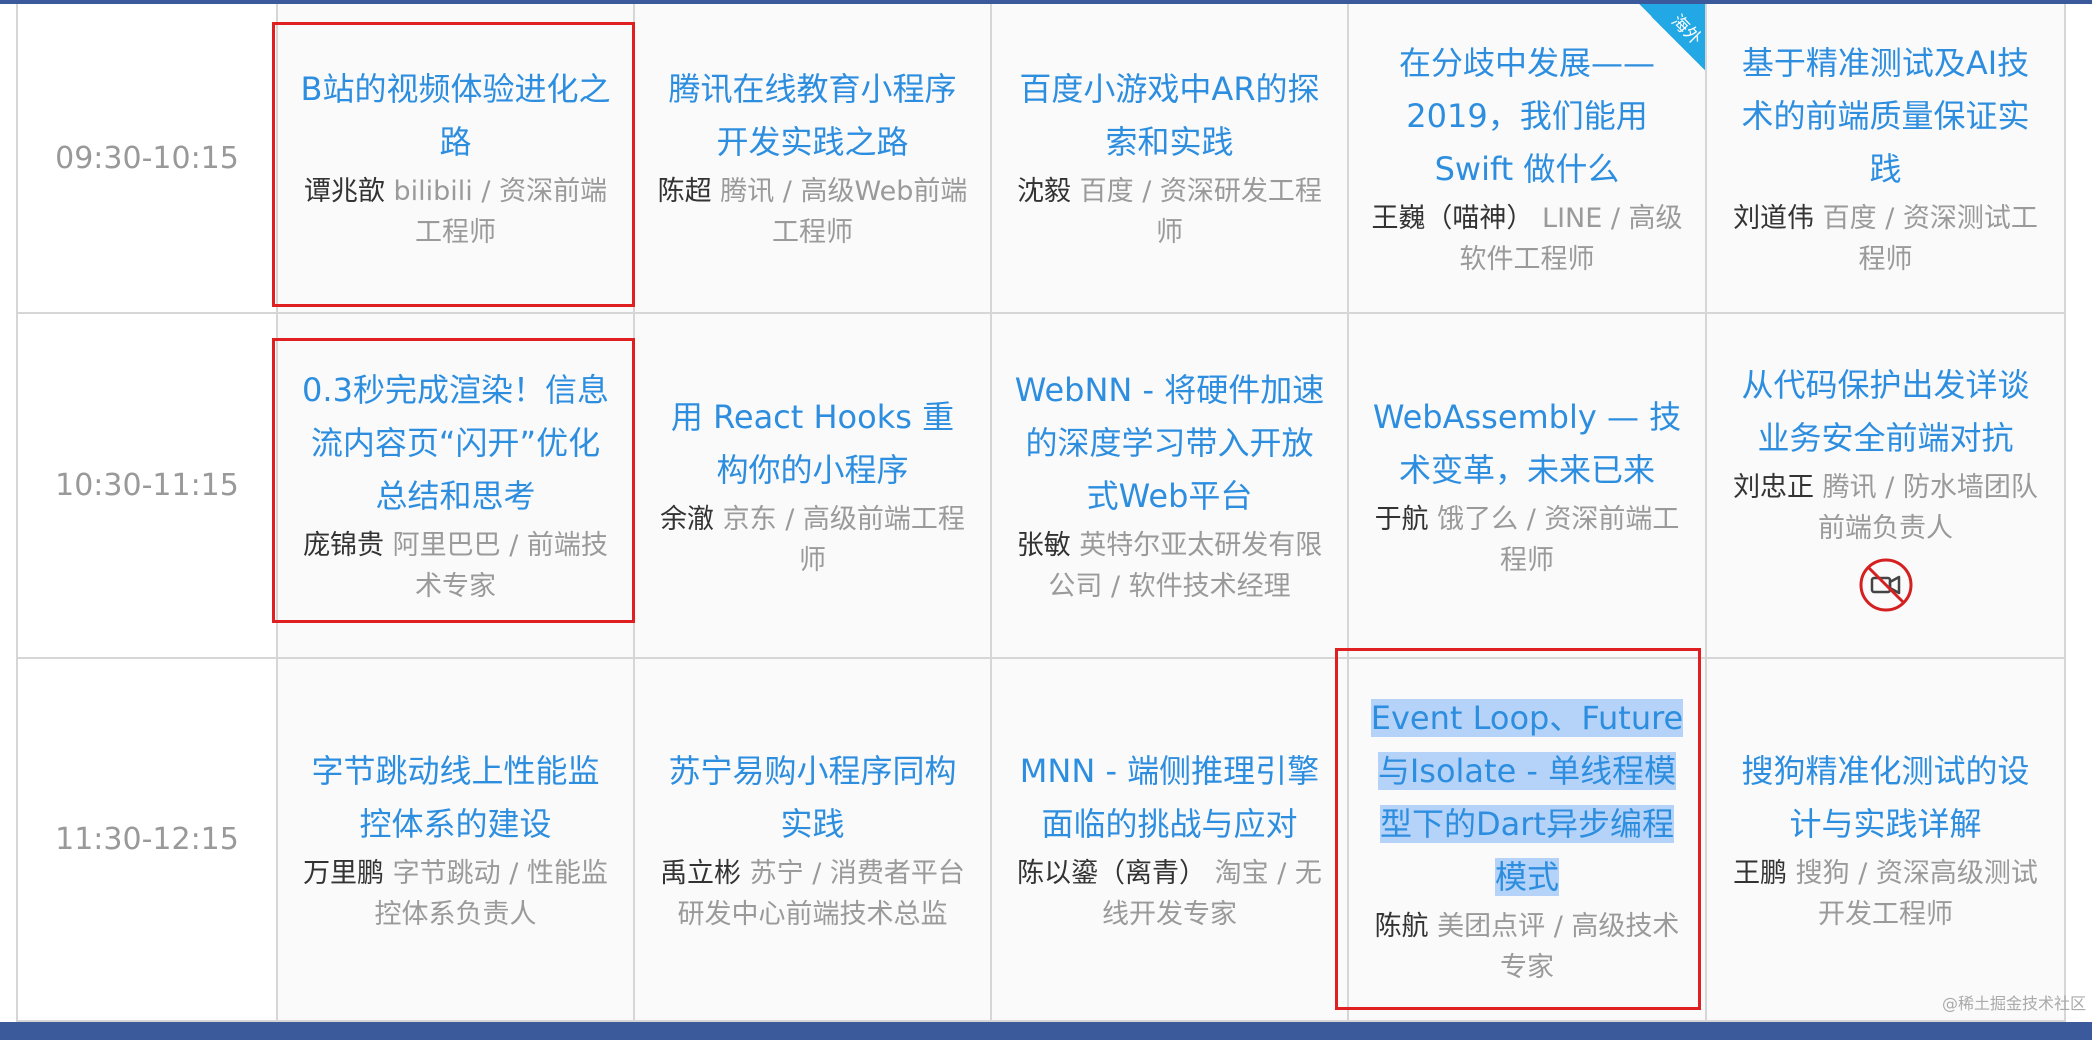  What do you see at coordinates (844, 212) in the screenshot?
I see `speaker-org: 腾讯 / 高级Web前端工程师` at bounding box center [844, 212].